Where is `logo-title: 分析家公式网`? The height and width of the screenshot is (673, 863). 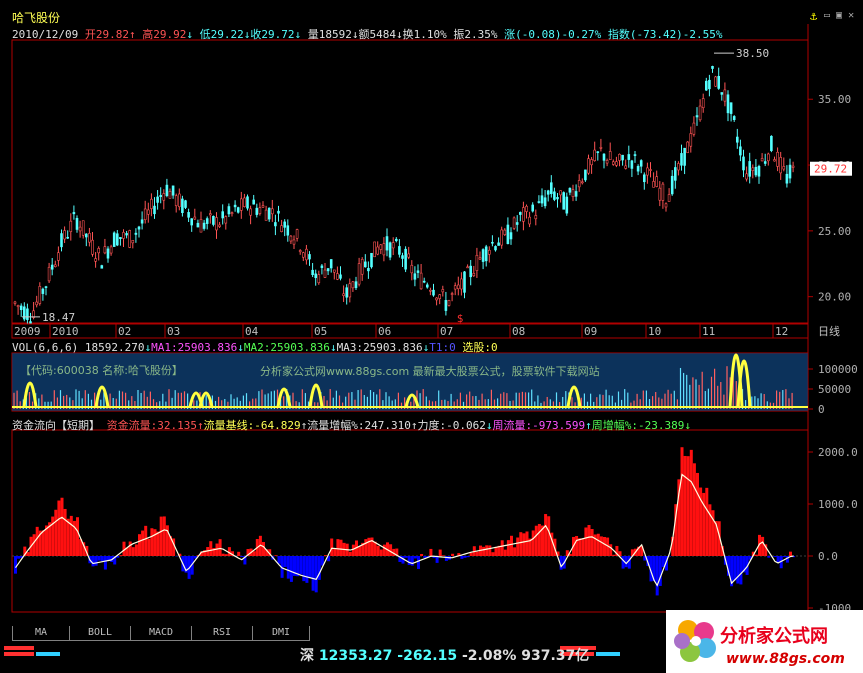 logo-title: 分析家公式网 is located at coordinates (774, 636).